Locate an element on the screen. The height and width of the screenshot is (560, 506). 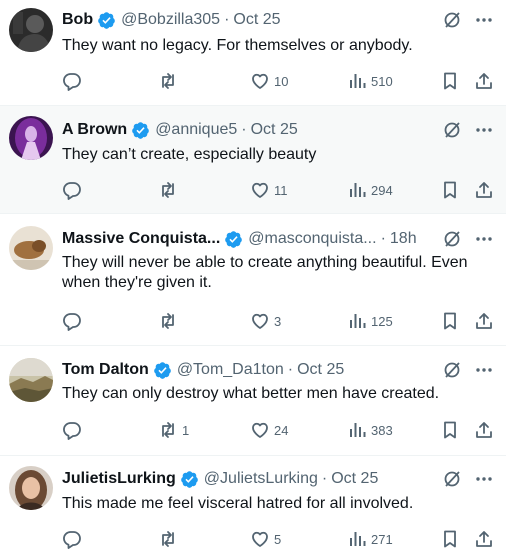
purple-figure-avatar is located at coordinates (31, 138).